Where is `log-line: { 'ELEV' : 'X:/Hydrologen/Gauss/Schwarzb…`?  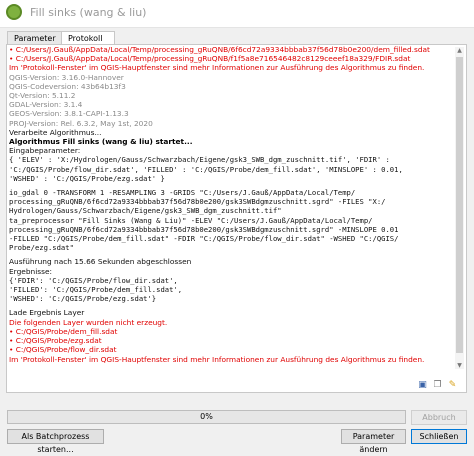 log-line: { 'ELEV' : 'X:/Hydrologen/Gauss/Schwarzb… is located at coordinates (199, 160).